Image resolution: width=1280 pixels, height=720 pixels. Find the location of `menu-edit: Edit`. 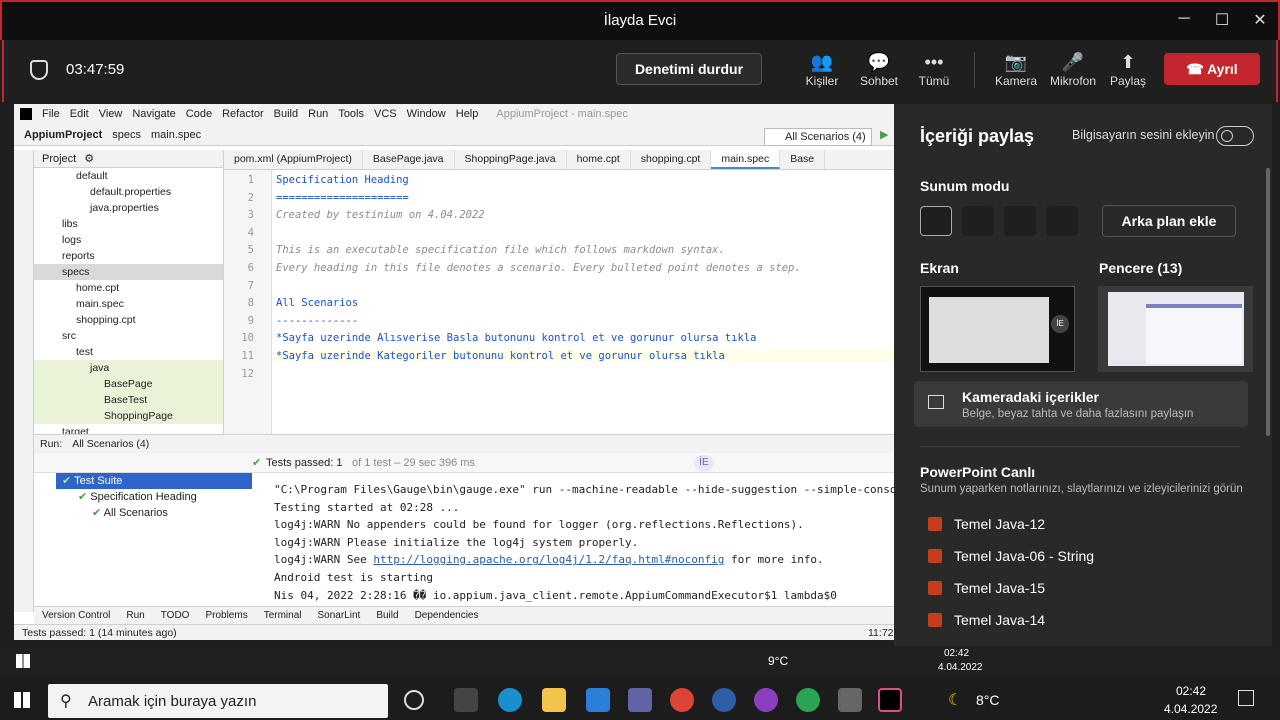

menu-edit: Edit is located at coordinates (79, 114).